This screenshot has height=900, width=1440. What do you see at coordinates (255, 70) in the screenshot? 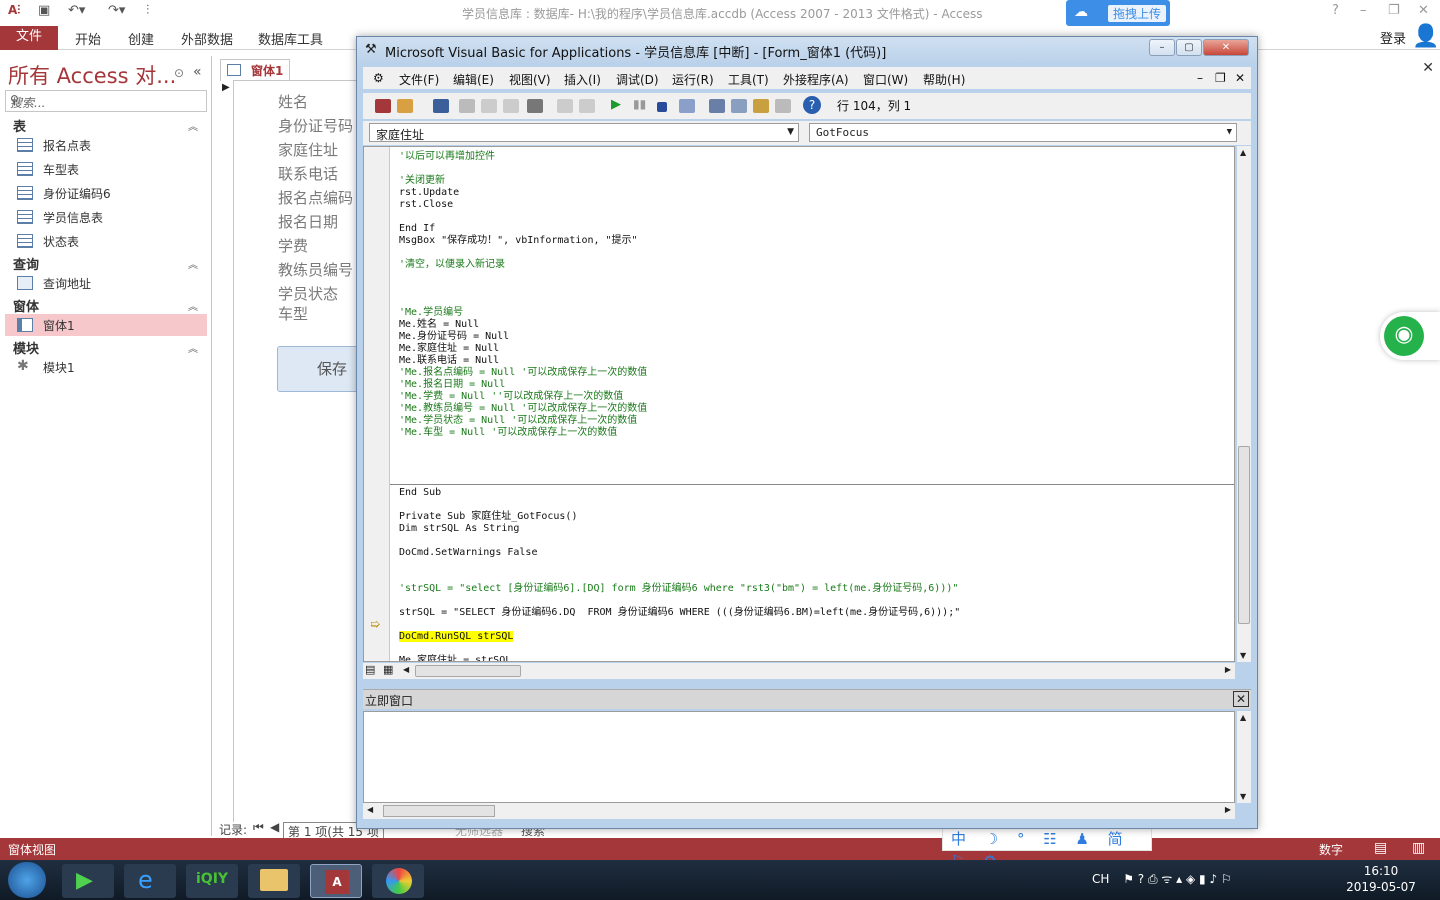
I see `tab-form1: 窗体1` at bounding box center [255, 70].